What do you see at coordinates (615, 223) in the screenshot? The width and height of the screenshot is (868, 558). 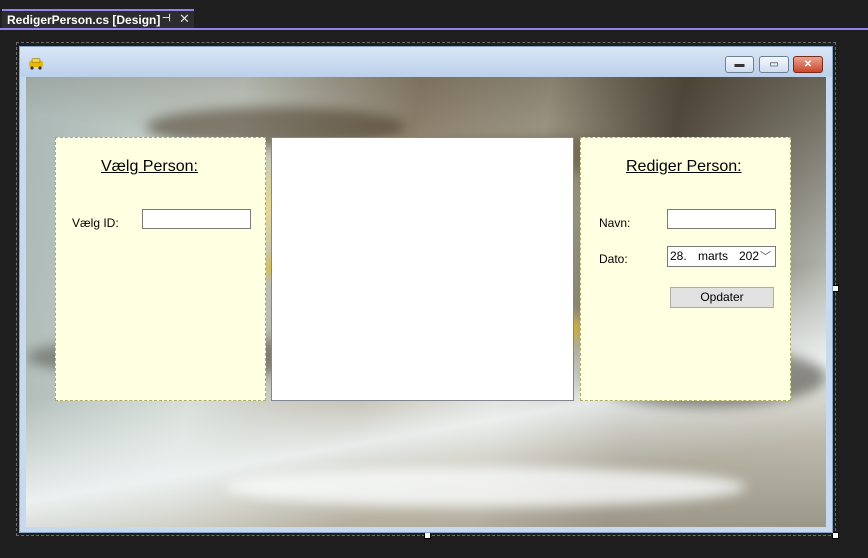 I see `name-label: Navn:` at bounding box center [615, 223].